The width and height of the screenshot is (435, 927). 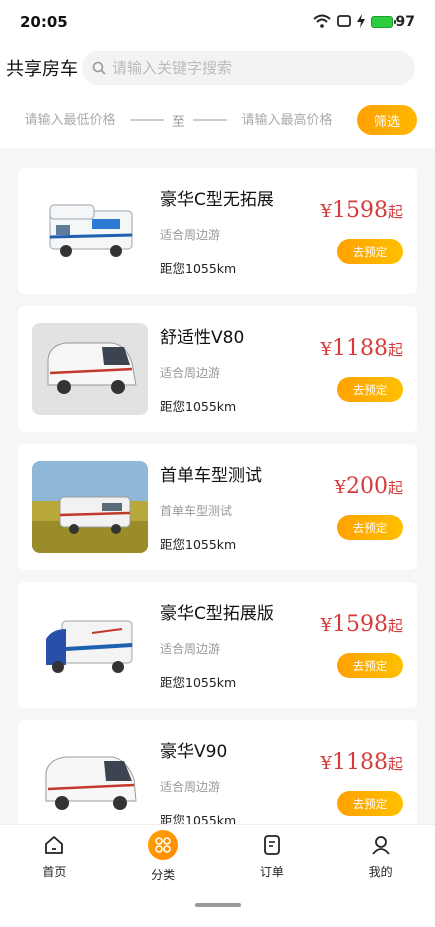 I want to click on screen-icon, so click(x=343, y=22).